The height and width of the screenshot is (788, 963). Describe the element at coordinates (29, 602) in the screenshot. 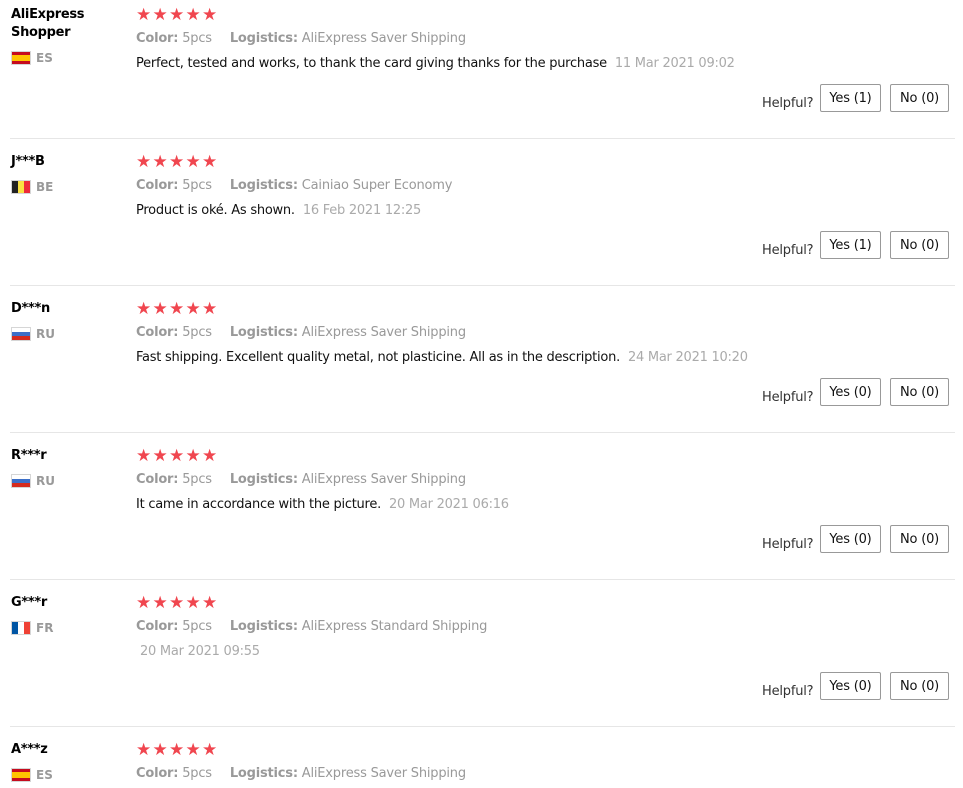

I see `reviewer-name: G***r` at that location.